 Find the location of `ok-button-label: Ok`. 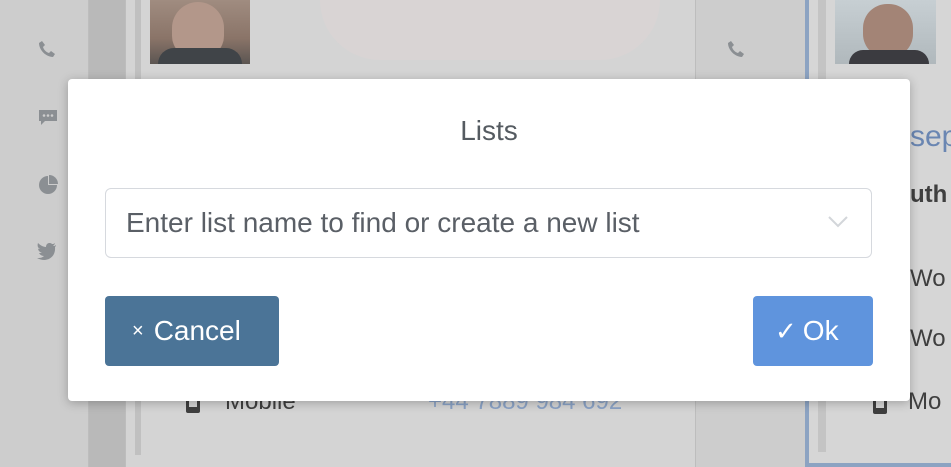

ok-button-label: Ok is located at coordinates (820, 330).